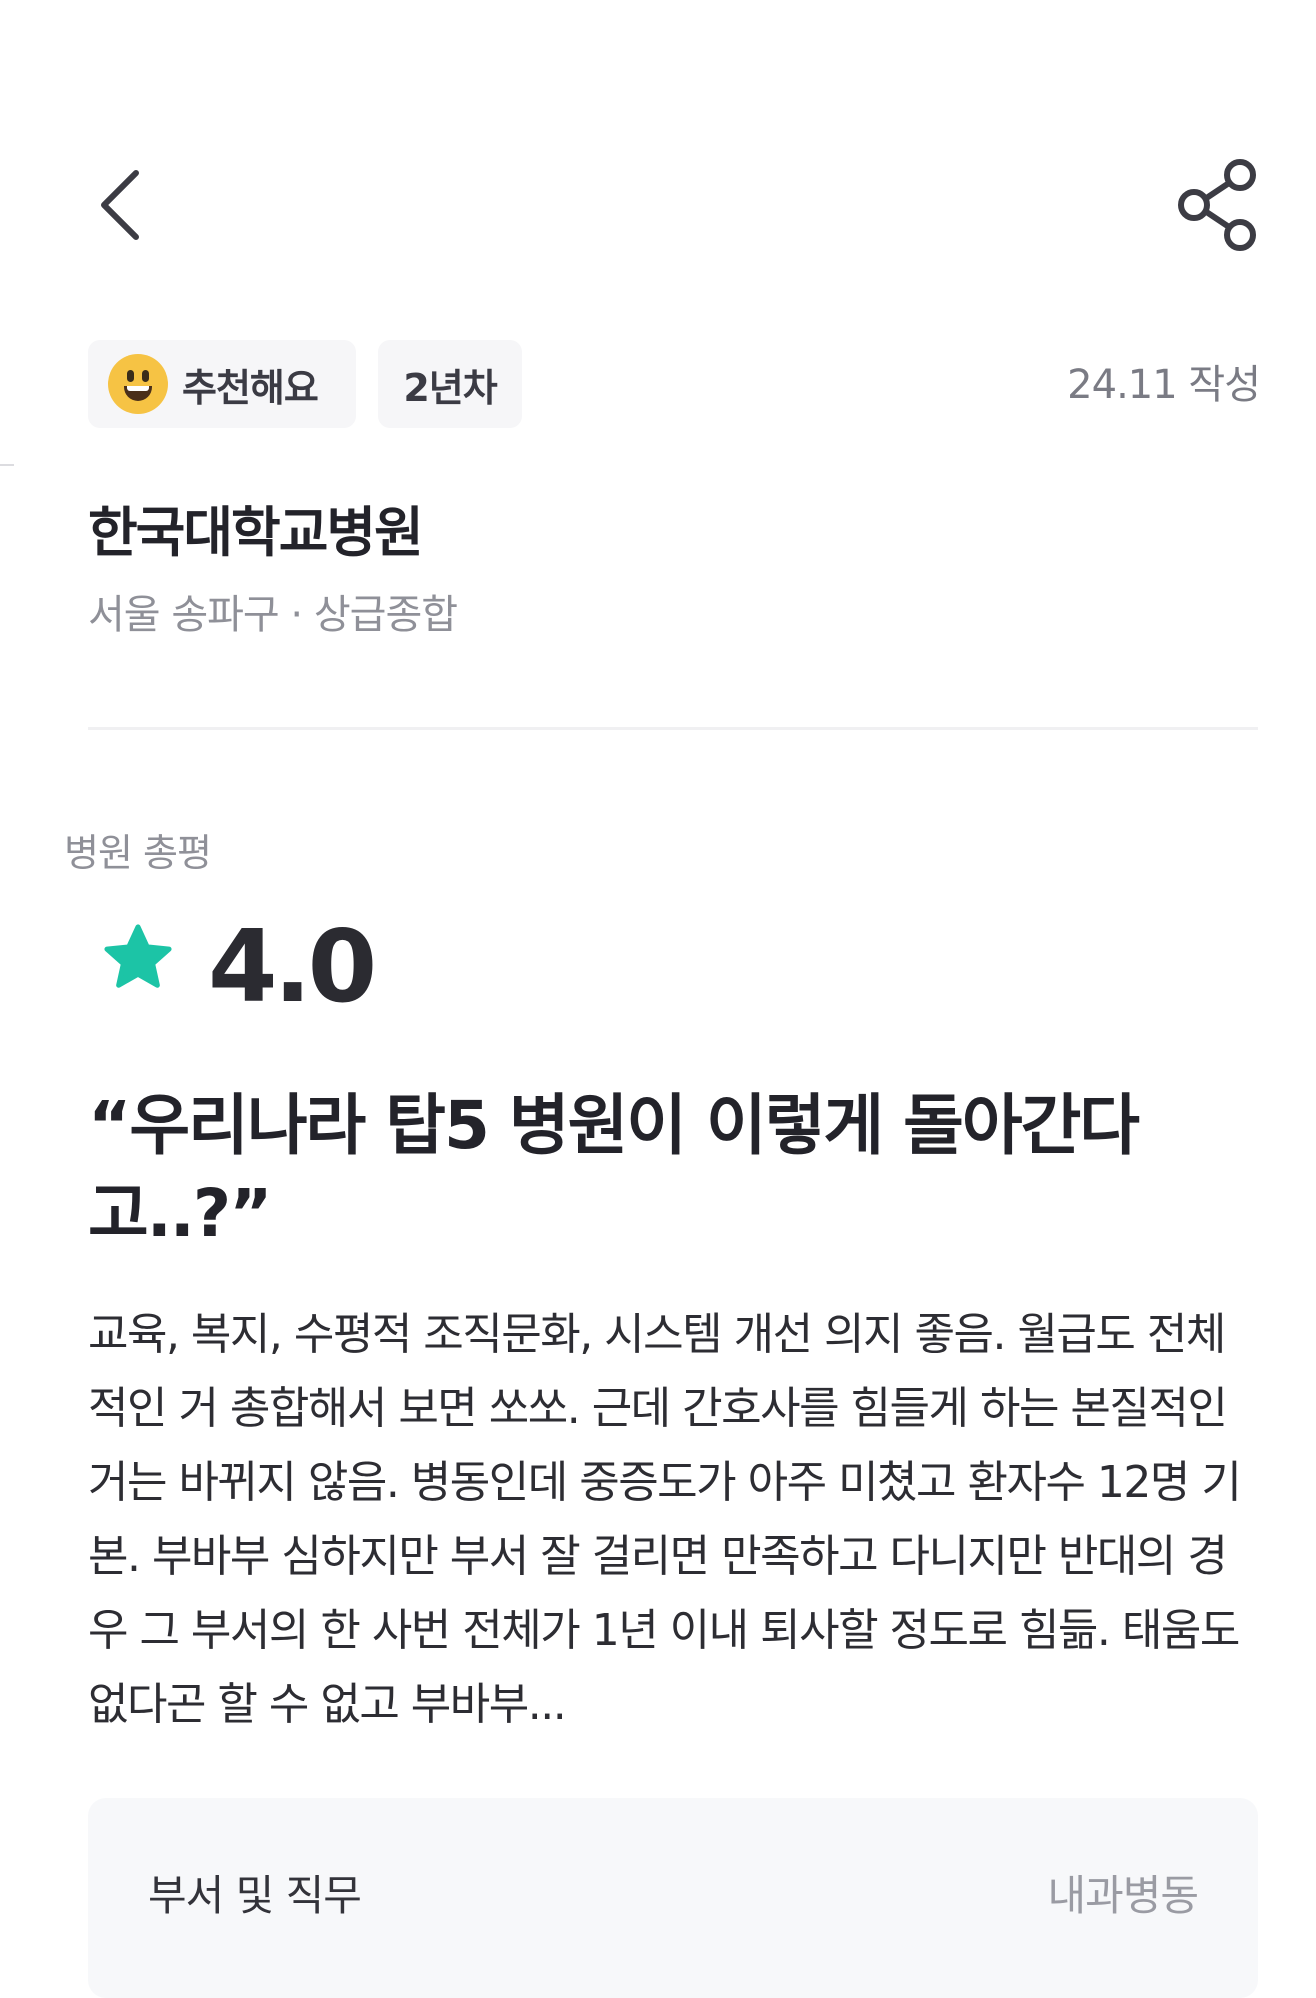 The width and height of the screenshot is (1316, 1998). What do you see at coordinates (7, 465) in the screenshot?
I see `edge-mark` at bounding box center [7, 465].